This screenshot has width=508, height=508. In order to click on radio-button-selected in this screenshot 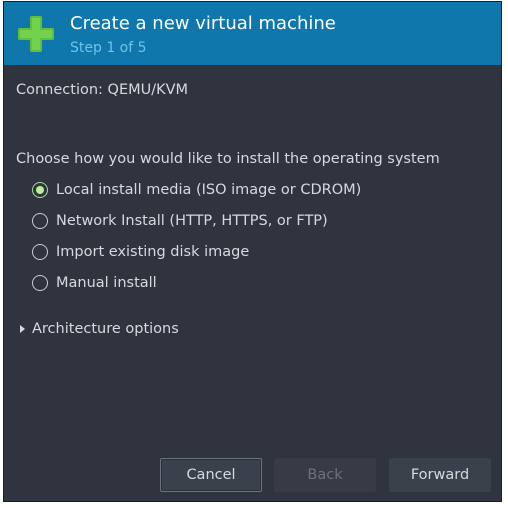, I will do `click(40, 190)`.